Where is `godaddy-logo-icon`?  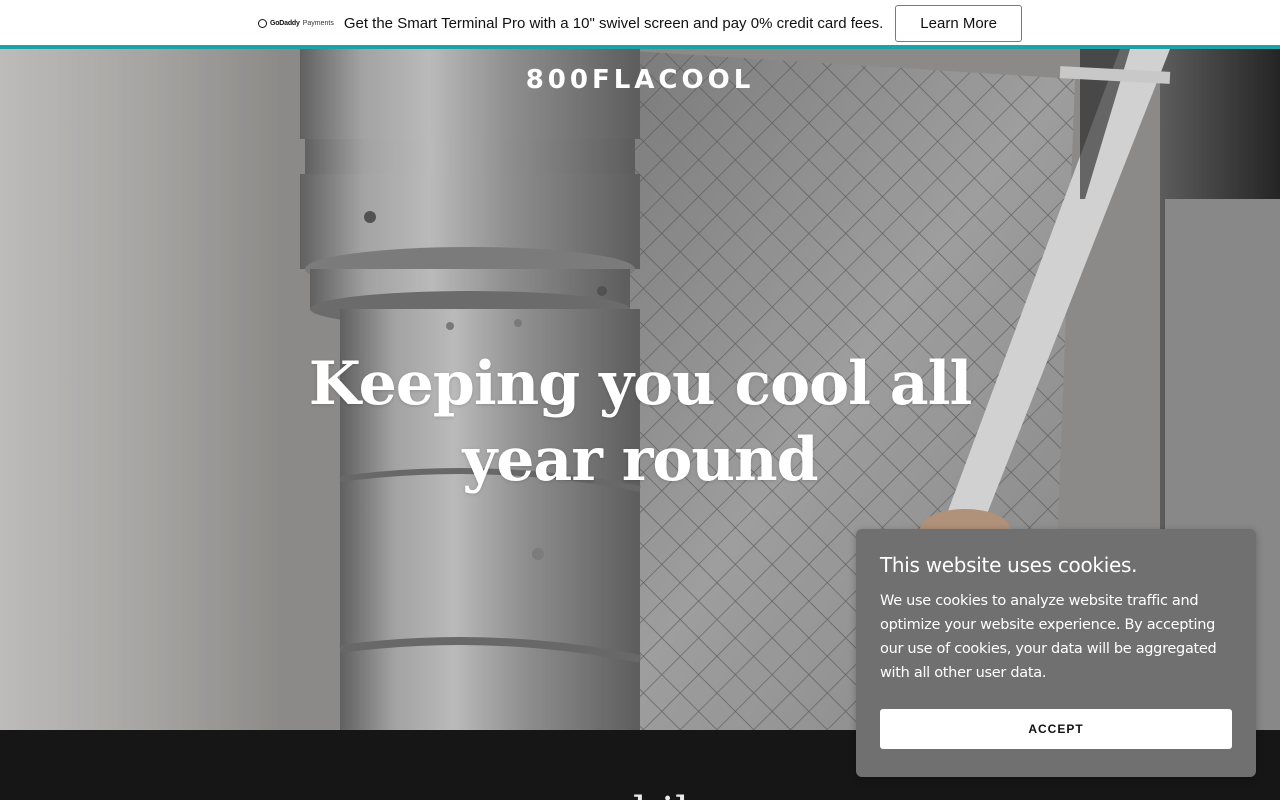 godaddy-logo-icon is located at coordinates (262, 23).